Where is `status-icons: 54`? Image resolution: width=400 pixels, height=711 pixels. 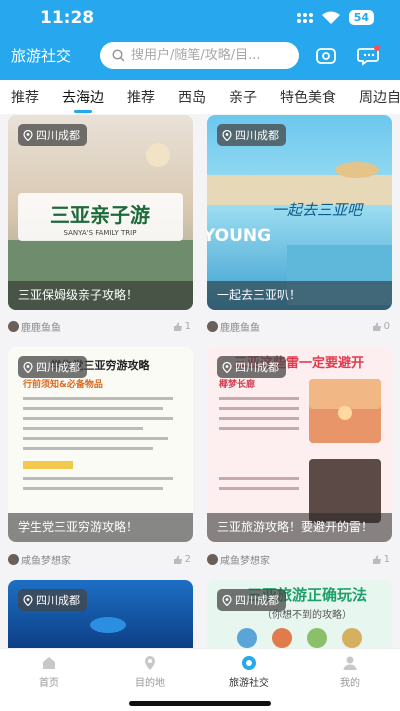 status-icons: 54 is located at coordinates (335, 17).